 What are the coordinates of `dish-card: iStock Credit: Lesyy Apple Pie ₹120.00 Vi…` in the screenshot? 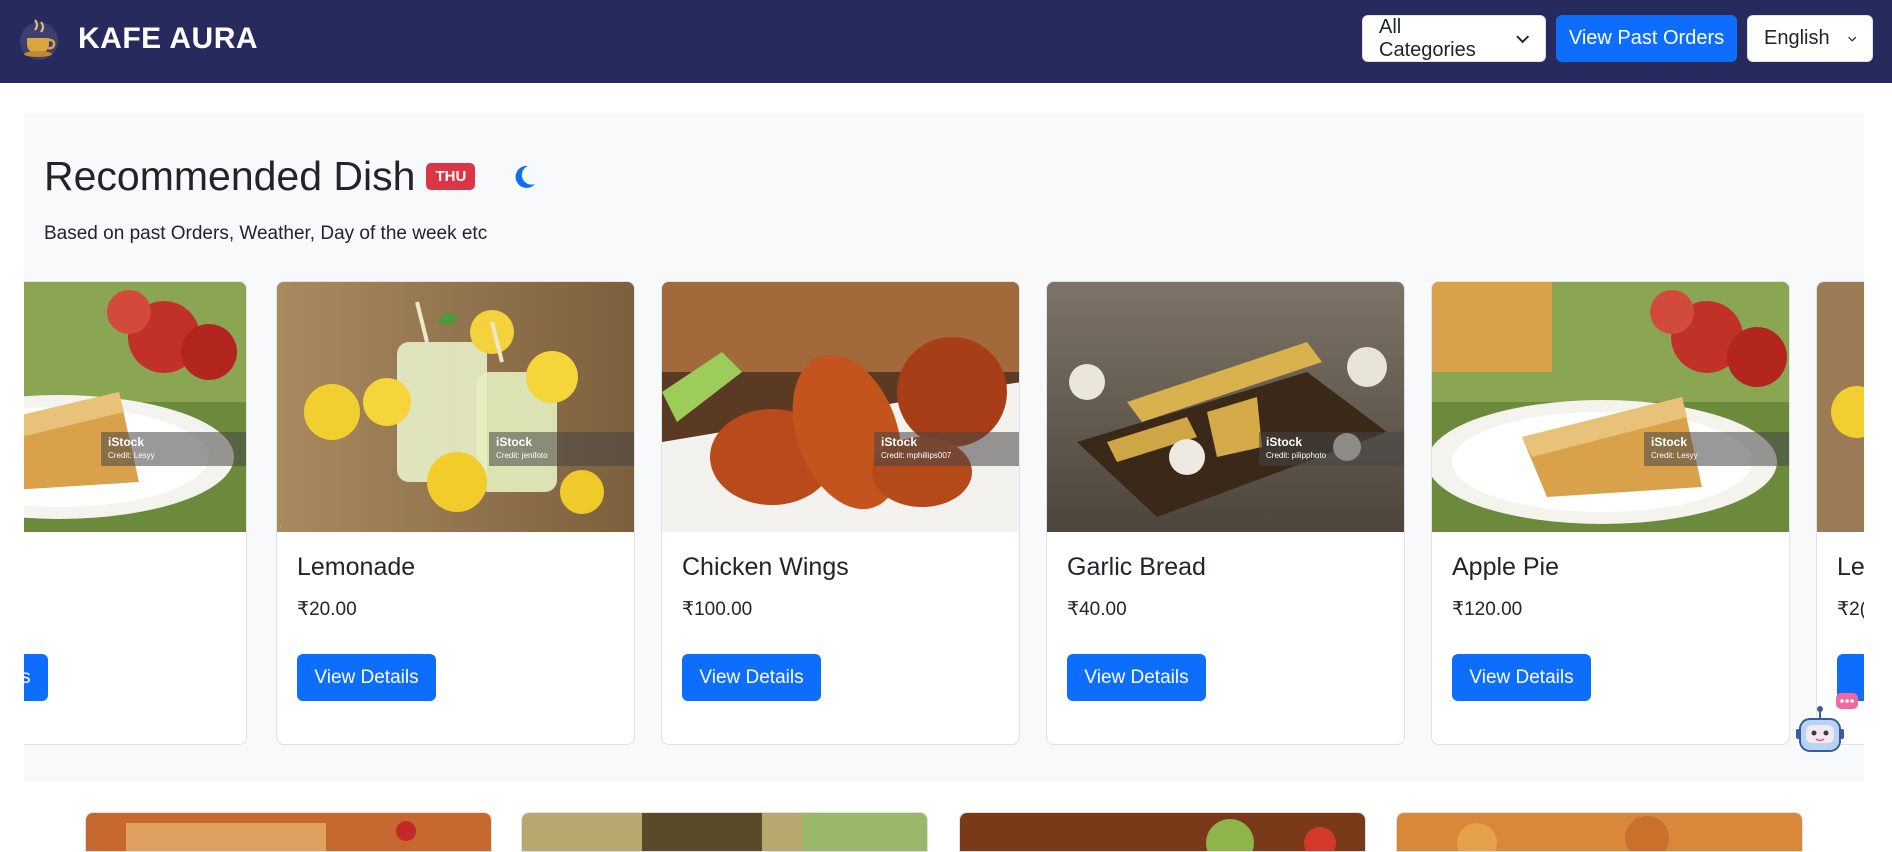 It's located at (1610, 513).